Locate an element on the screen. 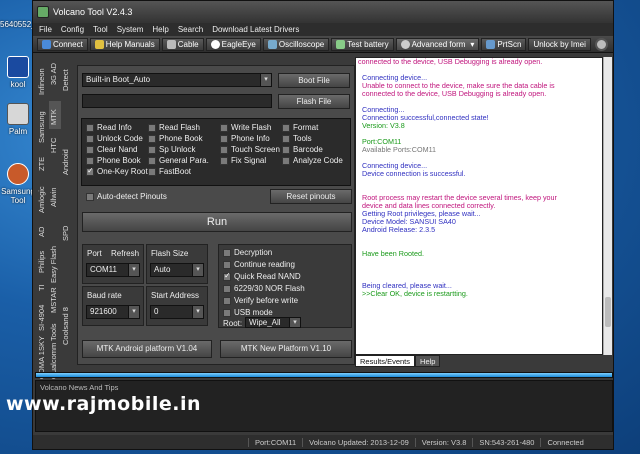  boot-select: Built-in Boot_Auto ▾ is located at coordinates (177, 80).